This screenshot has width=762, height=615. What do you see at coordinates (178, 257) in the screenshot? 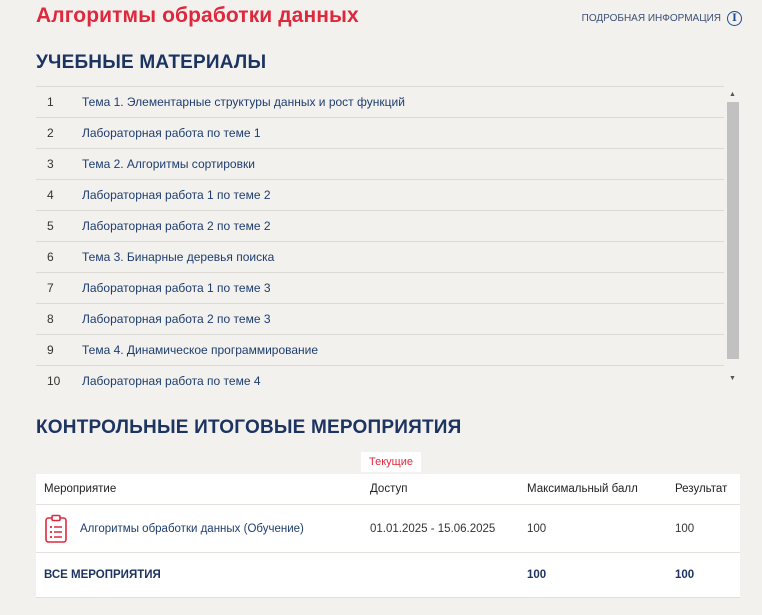
I see `material-link: Тема 3. Бинарные деревья поиска` at bounding box center [178, 257].